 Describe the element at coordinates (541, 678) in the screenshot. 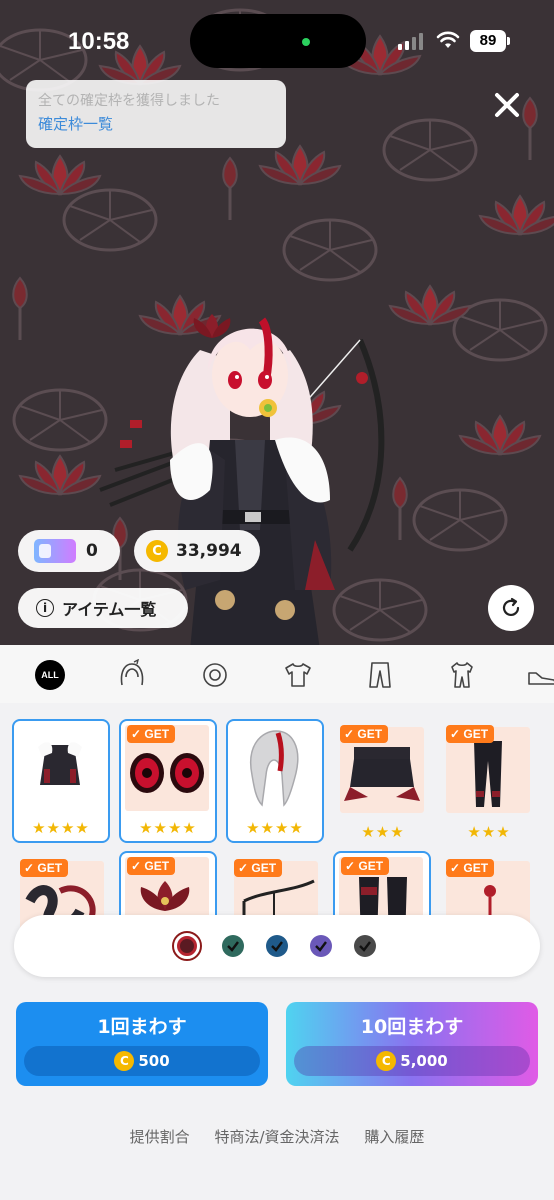

I see `shoe-icon` at that location.